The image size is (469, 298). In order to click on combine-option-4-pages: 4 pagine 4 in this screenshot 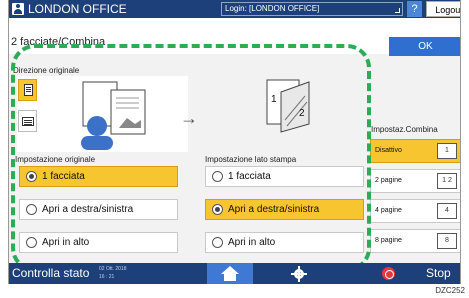, I will do `click(415, 211)`.